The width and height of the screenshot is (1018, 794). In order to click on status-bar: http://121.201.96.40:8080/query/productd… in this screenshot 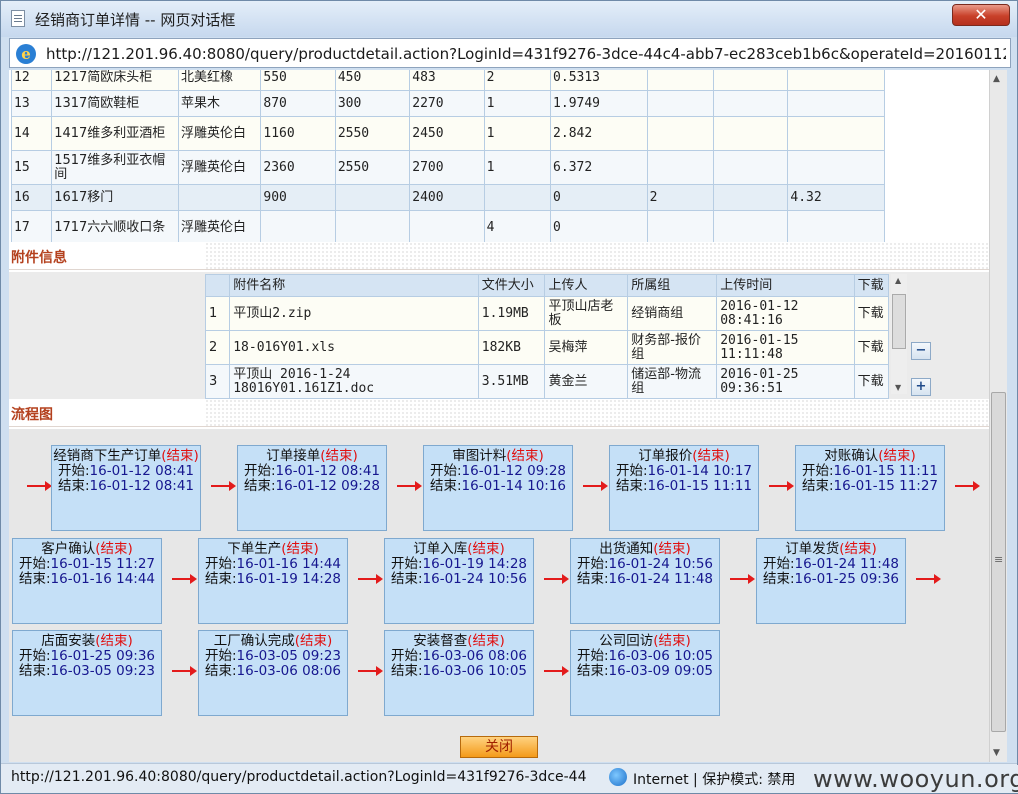, I will do `click(509, 778)`.